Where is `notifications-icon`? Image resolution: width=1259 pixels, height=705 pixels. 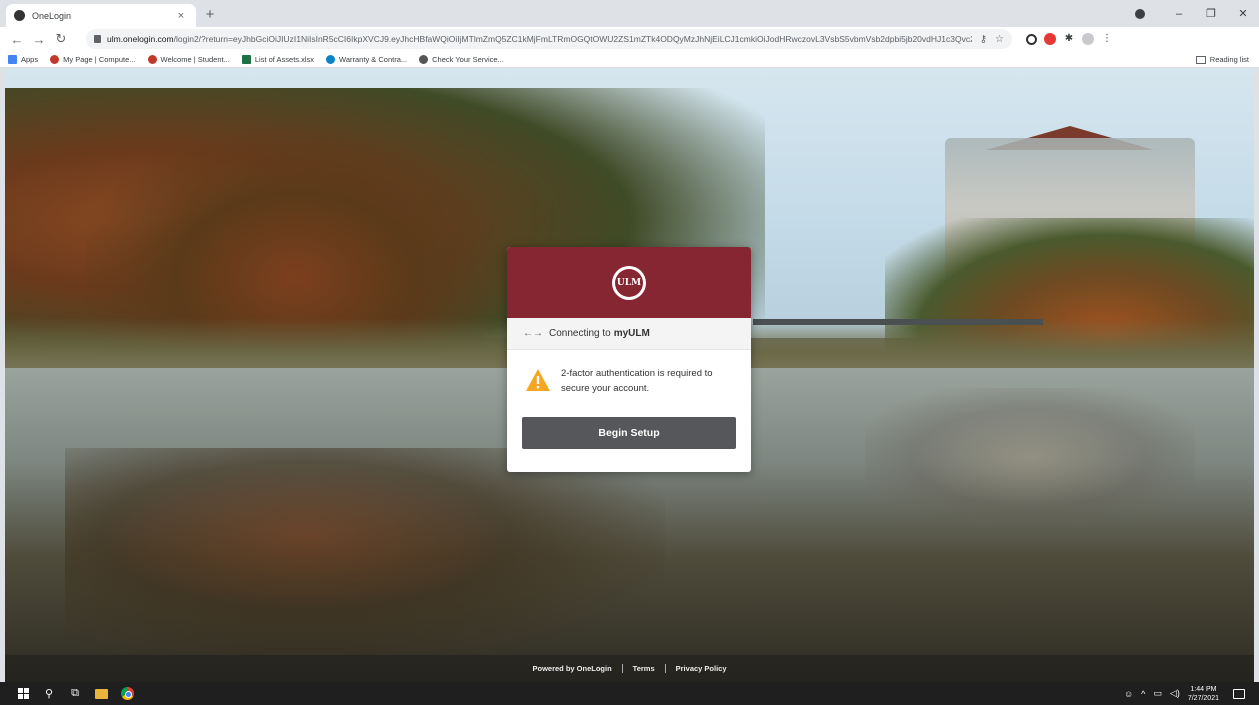 notifications-icon is located at coordinates (1239, 693).